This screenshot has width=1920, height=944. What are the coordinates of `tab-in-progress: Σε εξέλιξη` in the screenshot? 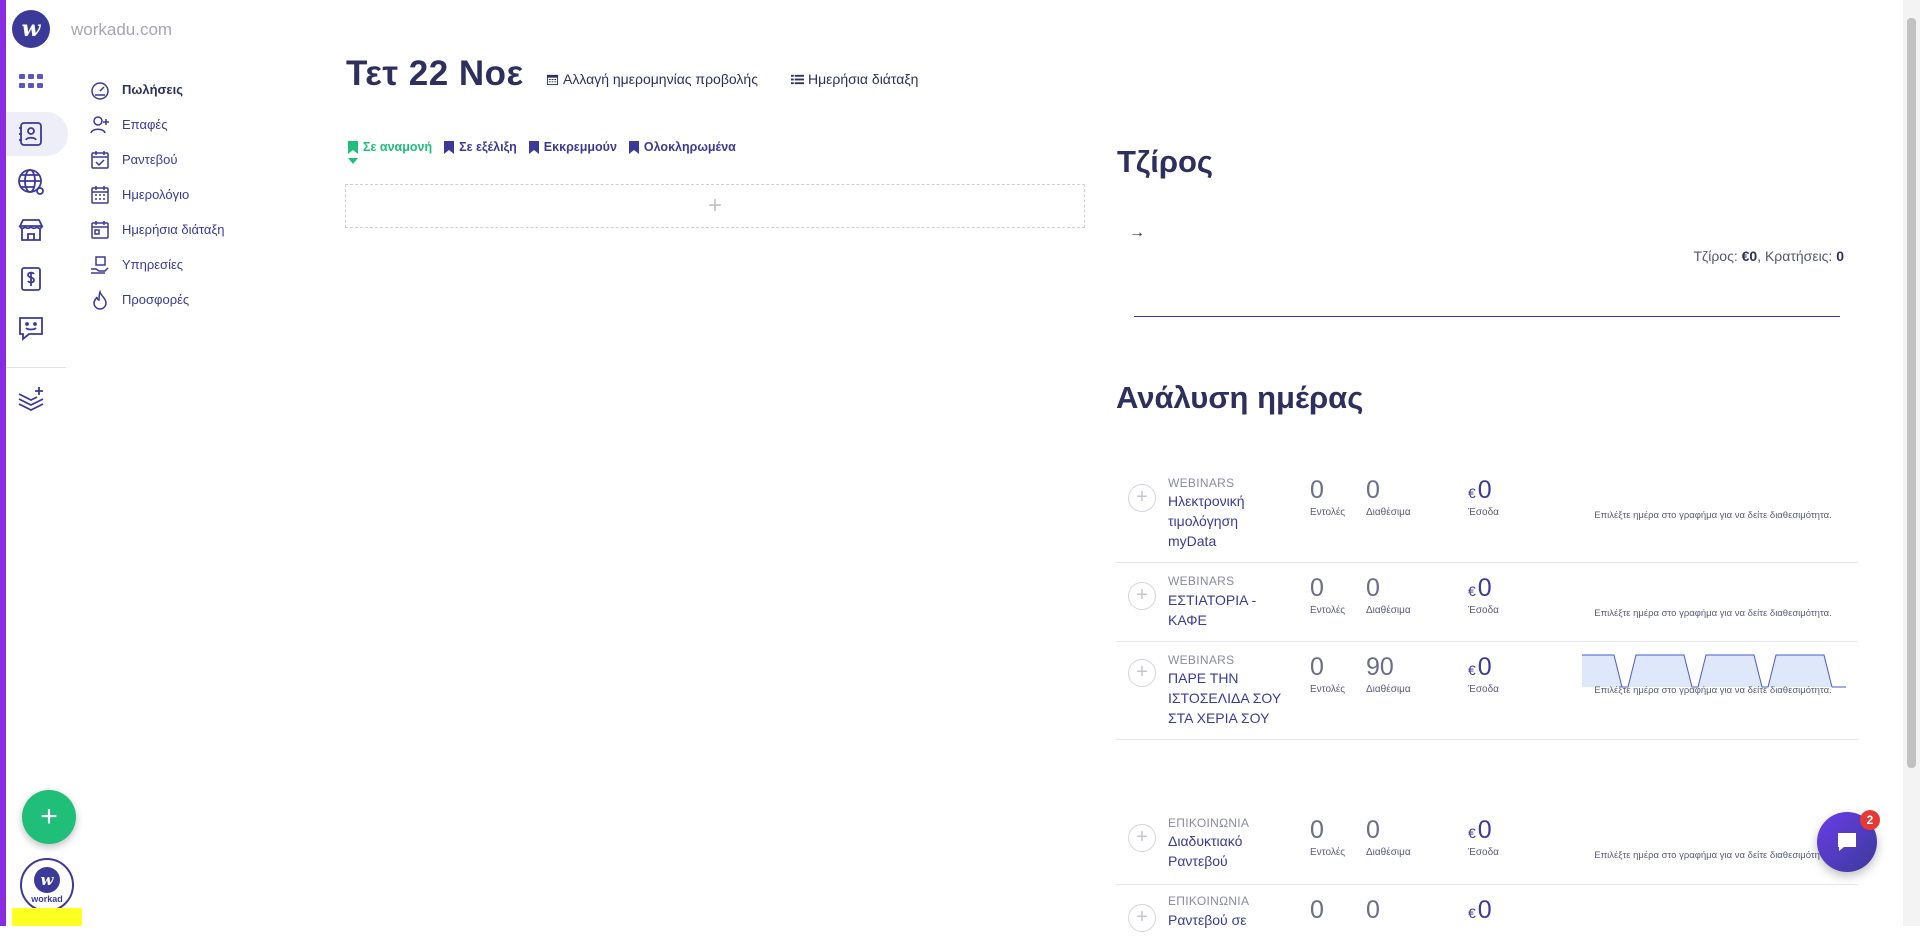 It's located at (480, 147).